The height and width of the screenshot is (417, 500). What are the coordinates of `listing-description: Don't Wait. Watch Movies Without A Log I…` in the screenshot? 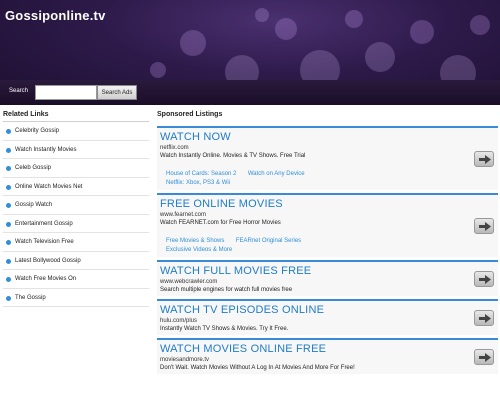 It's located at (257, 368).